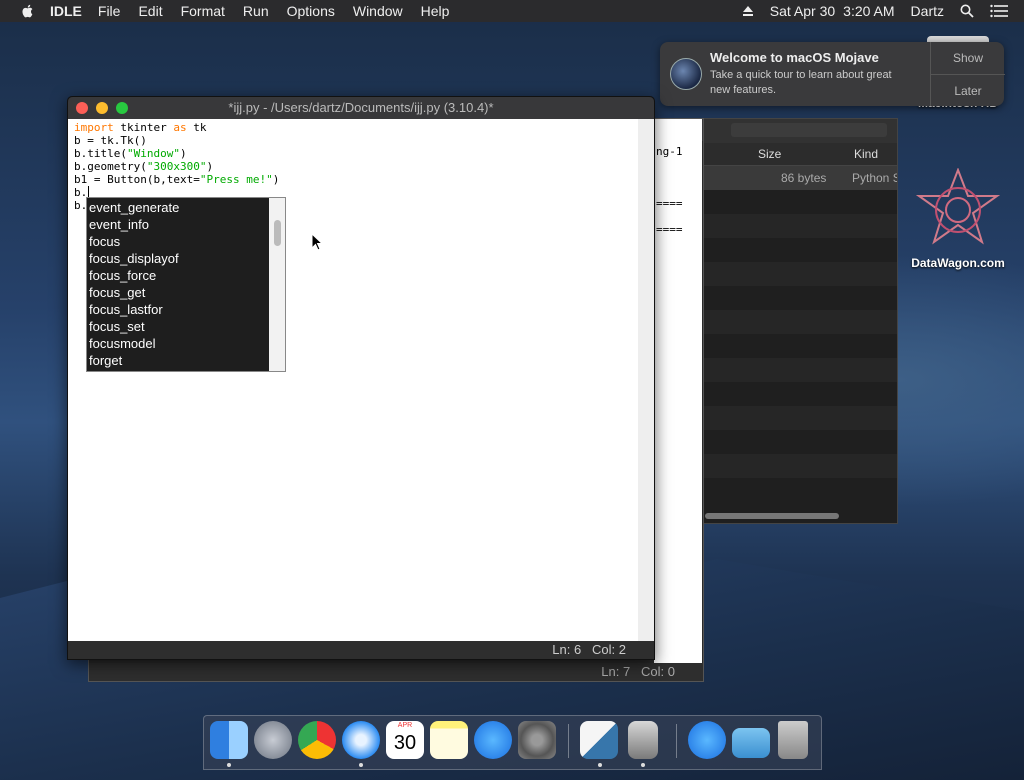 The height and width of the screenshot is (780, 1024). What do you see at coordinates (236, 179) in the screenshot?
I see `code-string: "Press me!"` at bounding box center [236, 179].